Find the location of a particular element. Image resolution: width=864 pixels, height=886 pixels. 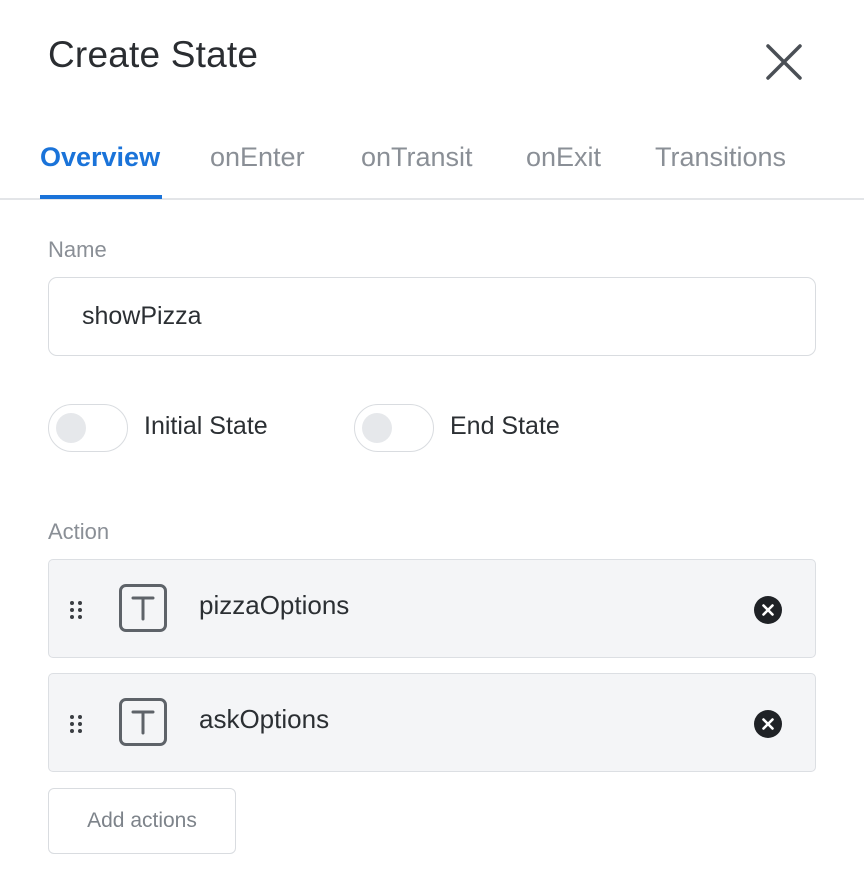

action-item-label: pizzaOptions is located at coordinates (274, 605).